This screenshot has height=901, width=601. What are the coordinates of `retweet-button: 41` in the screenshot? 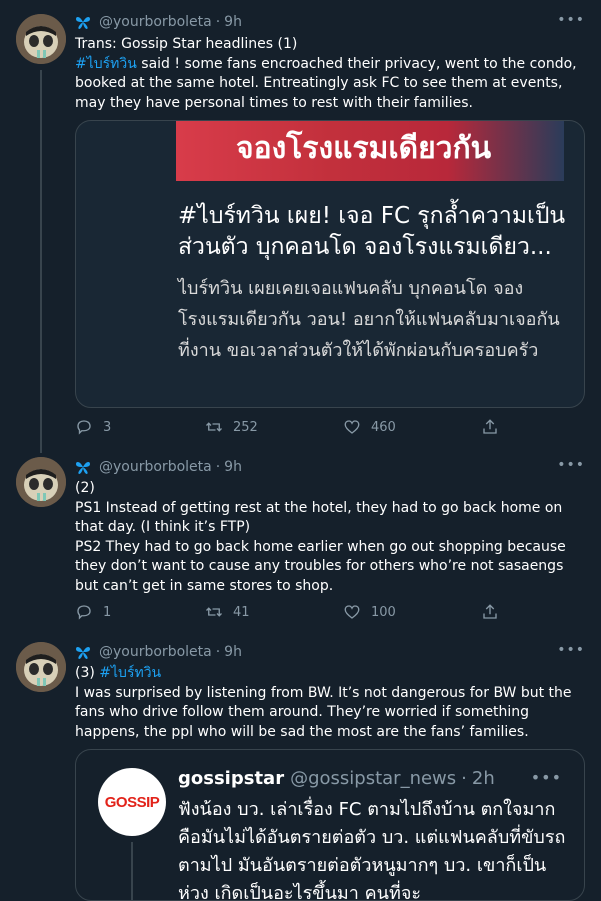 It's located at (227, 612).